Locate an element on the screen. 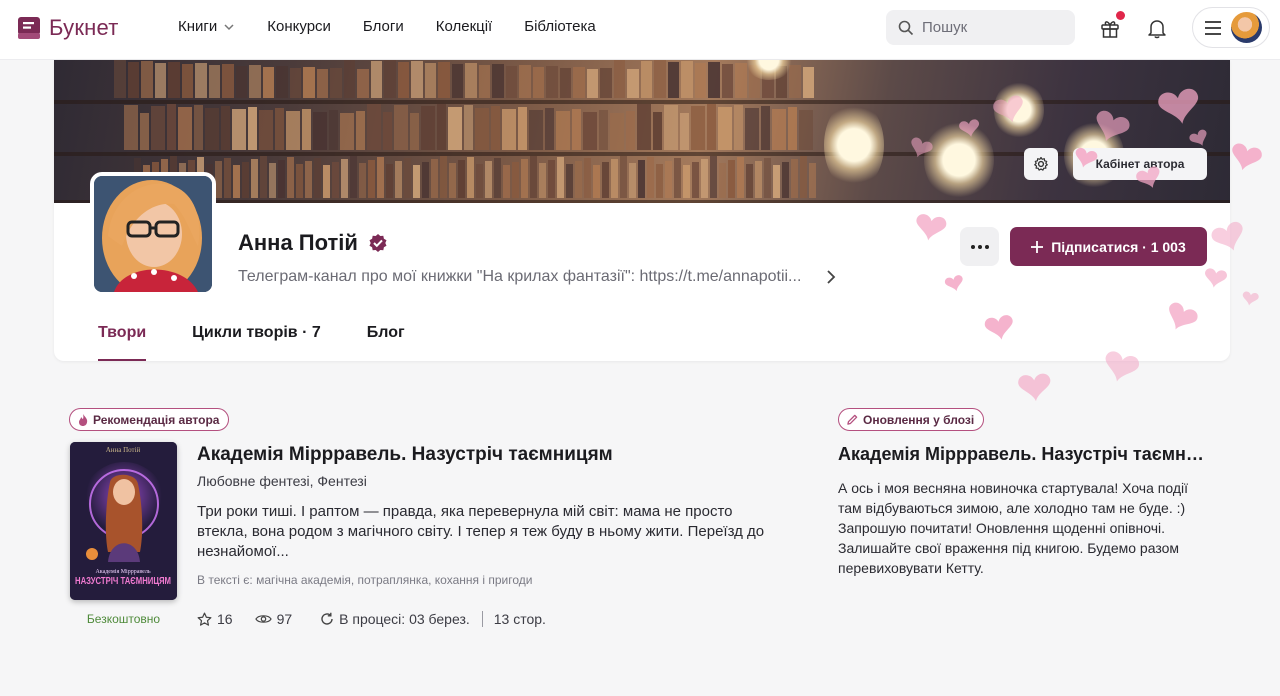 The image size is (1280, 696). more-icon is located at coordinates (979, 246).